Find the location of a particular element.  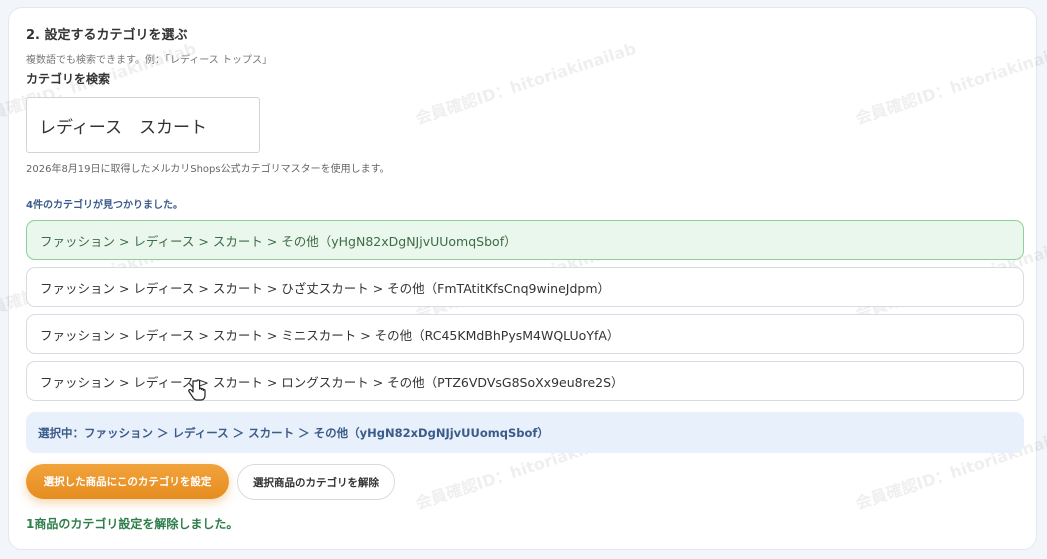

status-message: 1商品のカテゴリ設定を解除しました。 is located at coordinates (132, 524).